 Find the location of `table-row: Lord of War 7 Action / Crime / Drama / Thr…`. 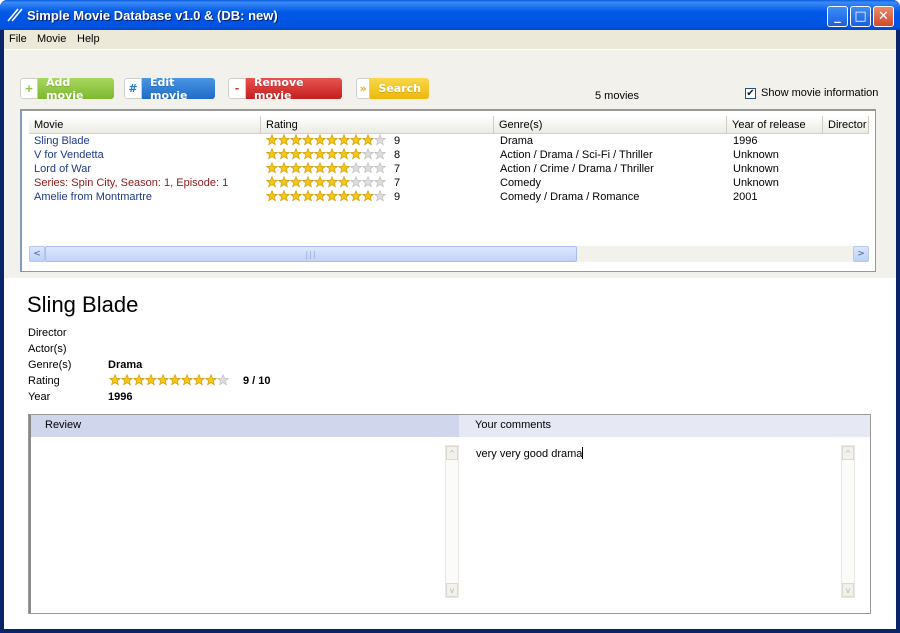

table-row: Lord of War 7 Action / Crime / Drama / Thr… is located at coordinates (449, 169).